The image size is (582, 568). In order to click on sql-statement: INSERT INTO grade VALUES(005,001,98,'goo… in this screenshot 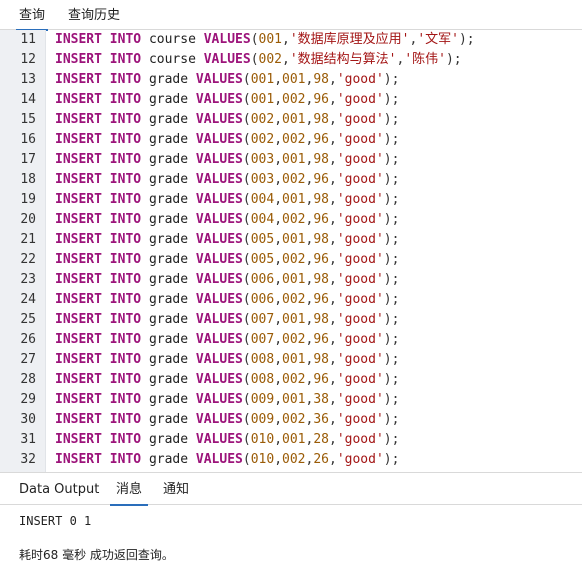, I will do `click(227, 240)`.